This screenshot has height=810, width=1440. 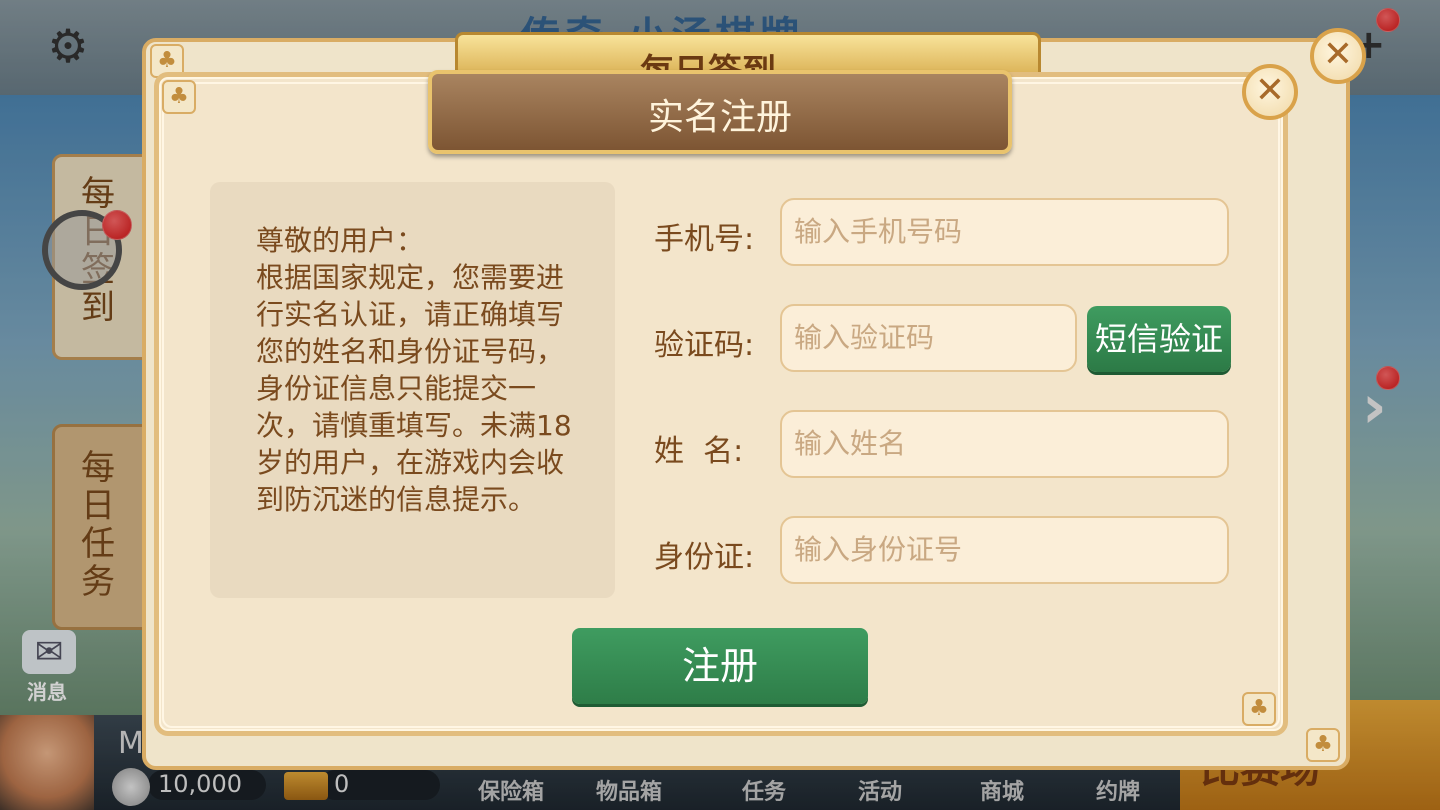 What do you see at coordinates (1004, 550) in the screenshot?
I see `id-card-input: 输入身份证号` at bounding box center [1004, 550].